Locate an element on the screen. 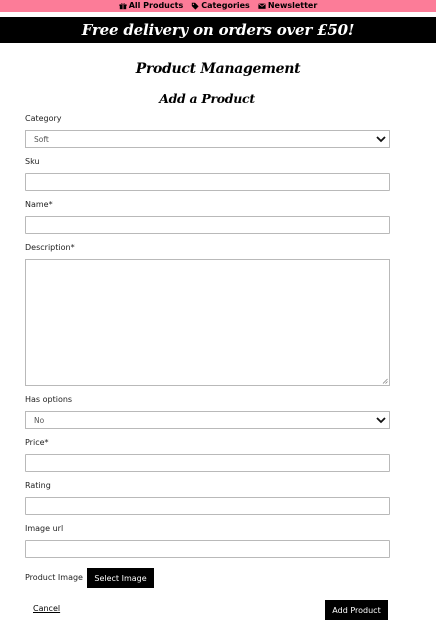 The width and height of the screenshot is (436, 628). nav-categories-label: Categories is located at coordinates (225, 5).